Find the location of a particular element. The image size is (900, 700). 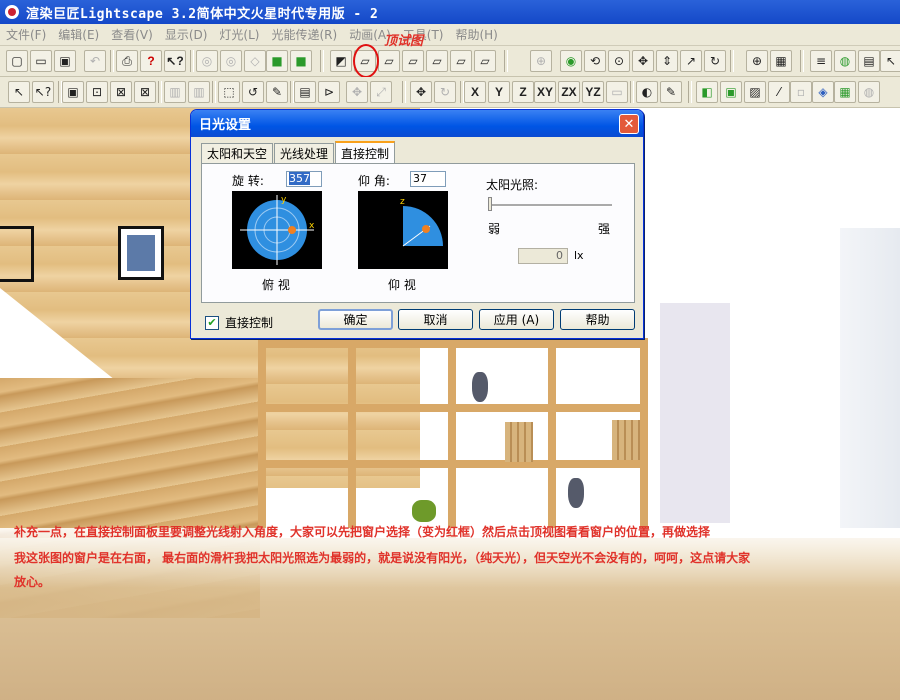

menu-display: 显示(D) is located at coordinates (186, 34).